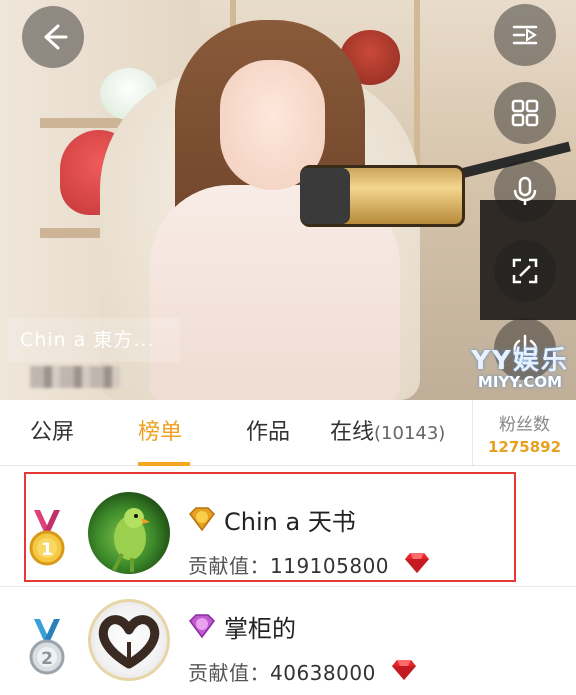 This screenshot has width=576, height=695. Describe the element at coordinates (160, 433) in the screenshot. I see `tab-ranking: 榜单` at that location.